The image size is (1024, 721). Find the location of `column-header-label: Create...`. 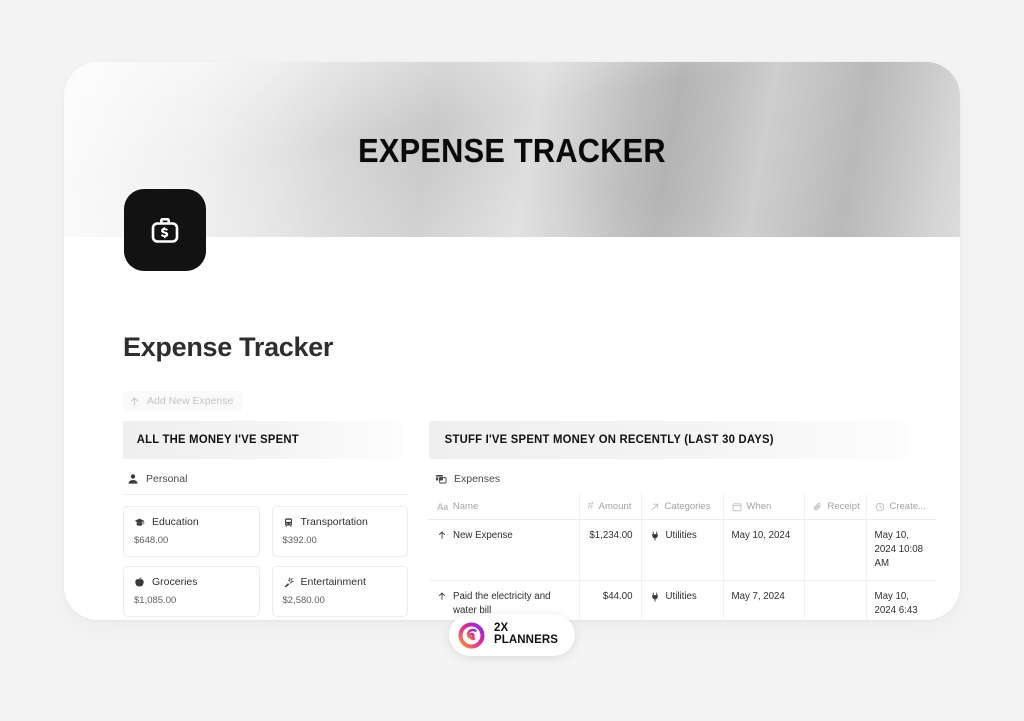

column-header-label: Create... is located at coordinates (907, 506).